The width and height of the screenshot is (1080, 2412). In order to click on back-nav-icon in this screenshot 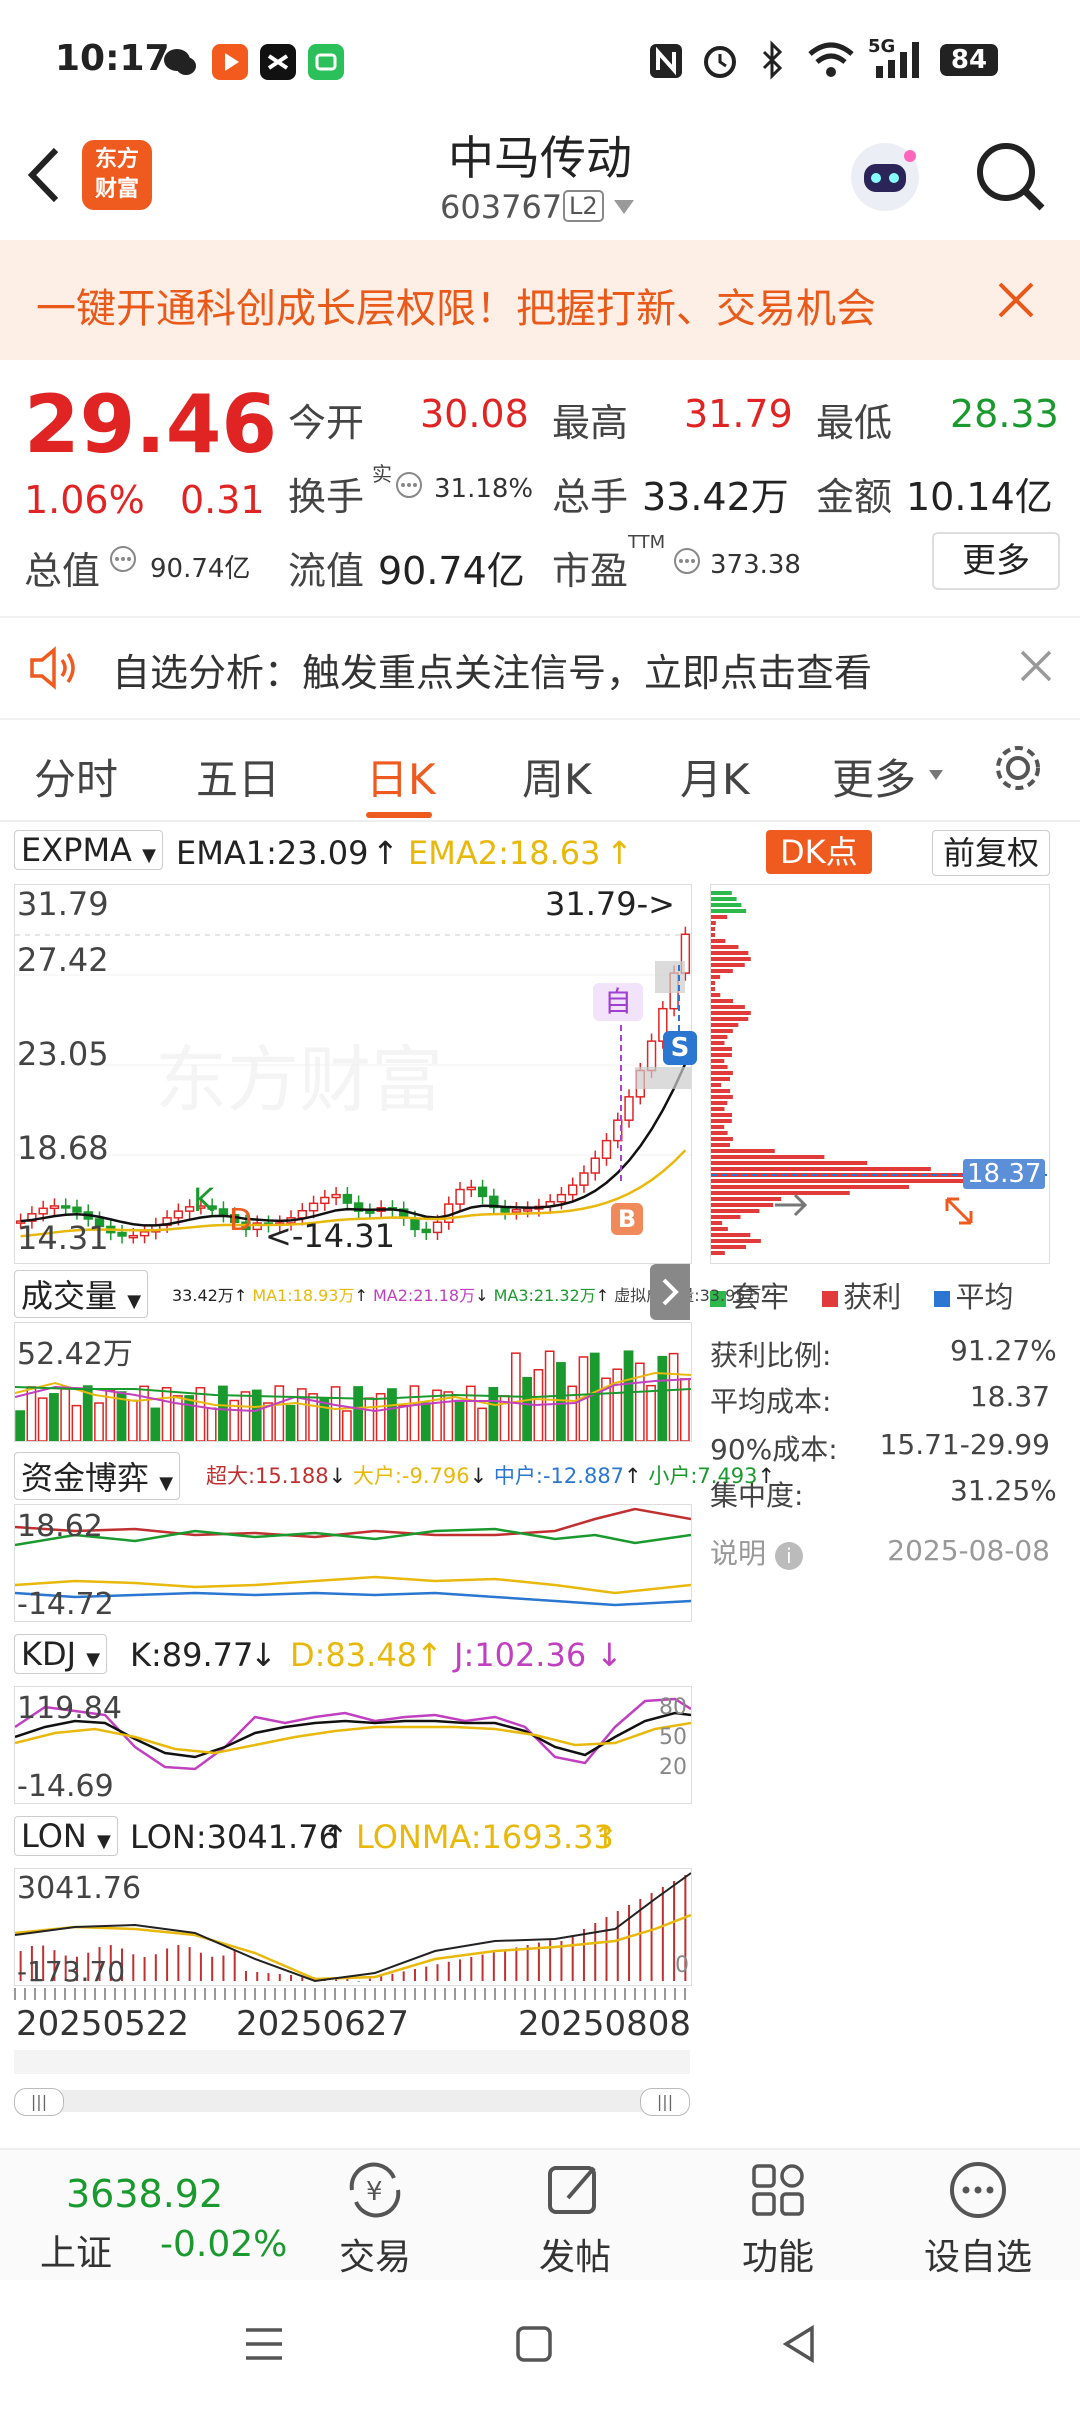, I will do `click(800, 2346)`.